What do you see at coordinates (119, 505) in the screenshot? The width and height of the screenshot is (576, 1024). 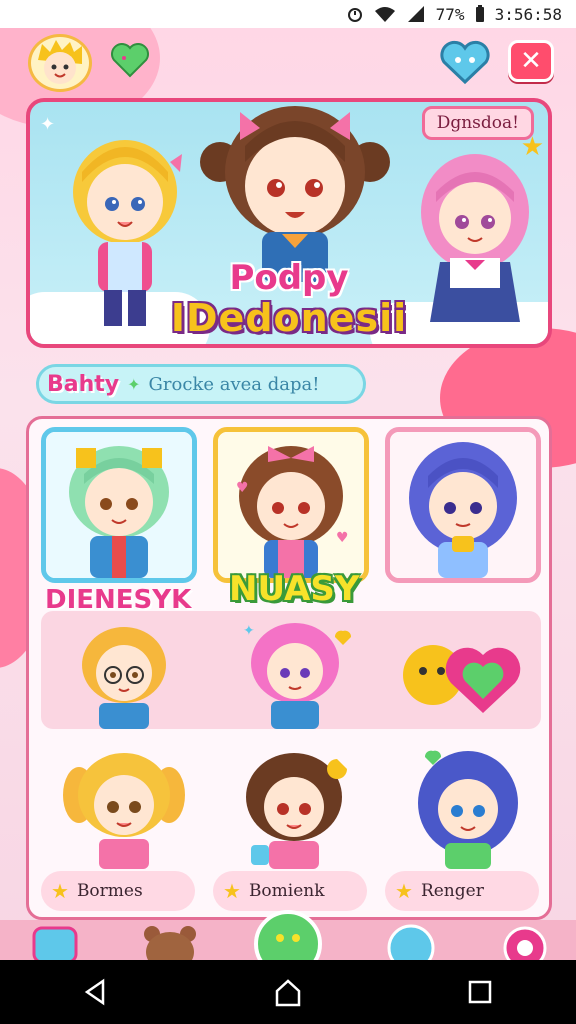 I see `character-card-mint` at bounding box center [119, 505].